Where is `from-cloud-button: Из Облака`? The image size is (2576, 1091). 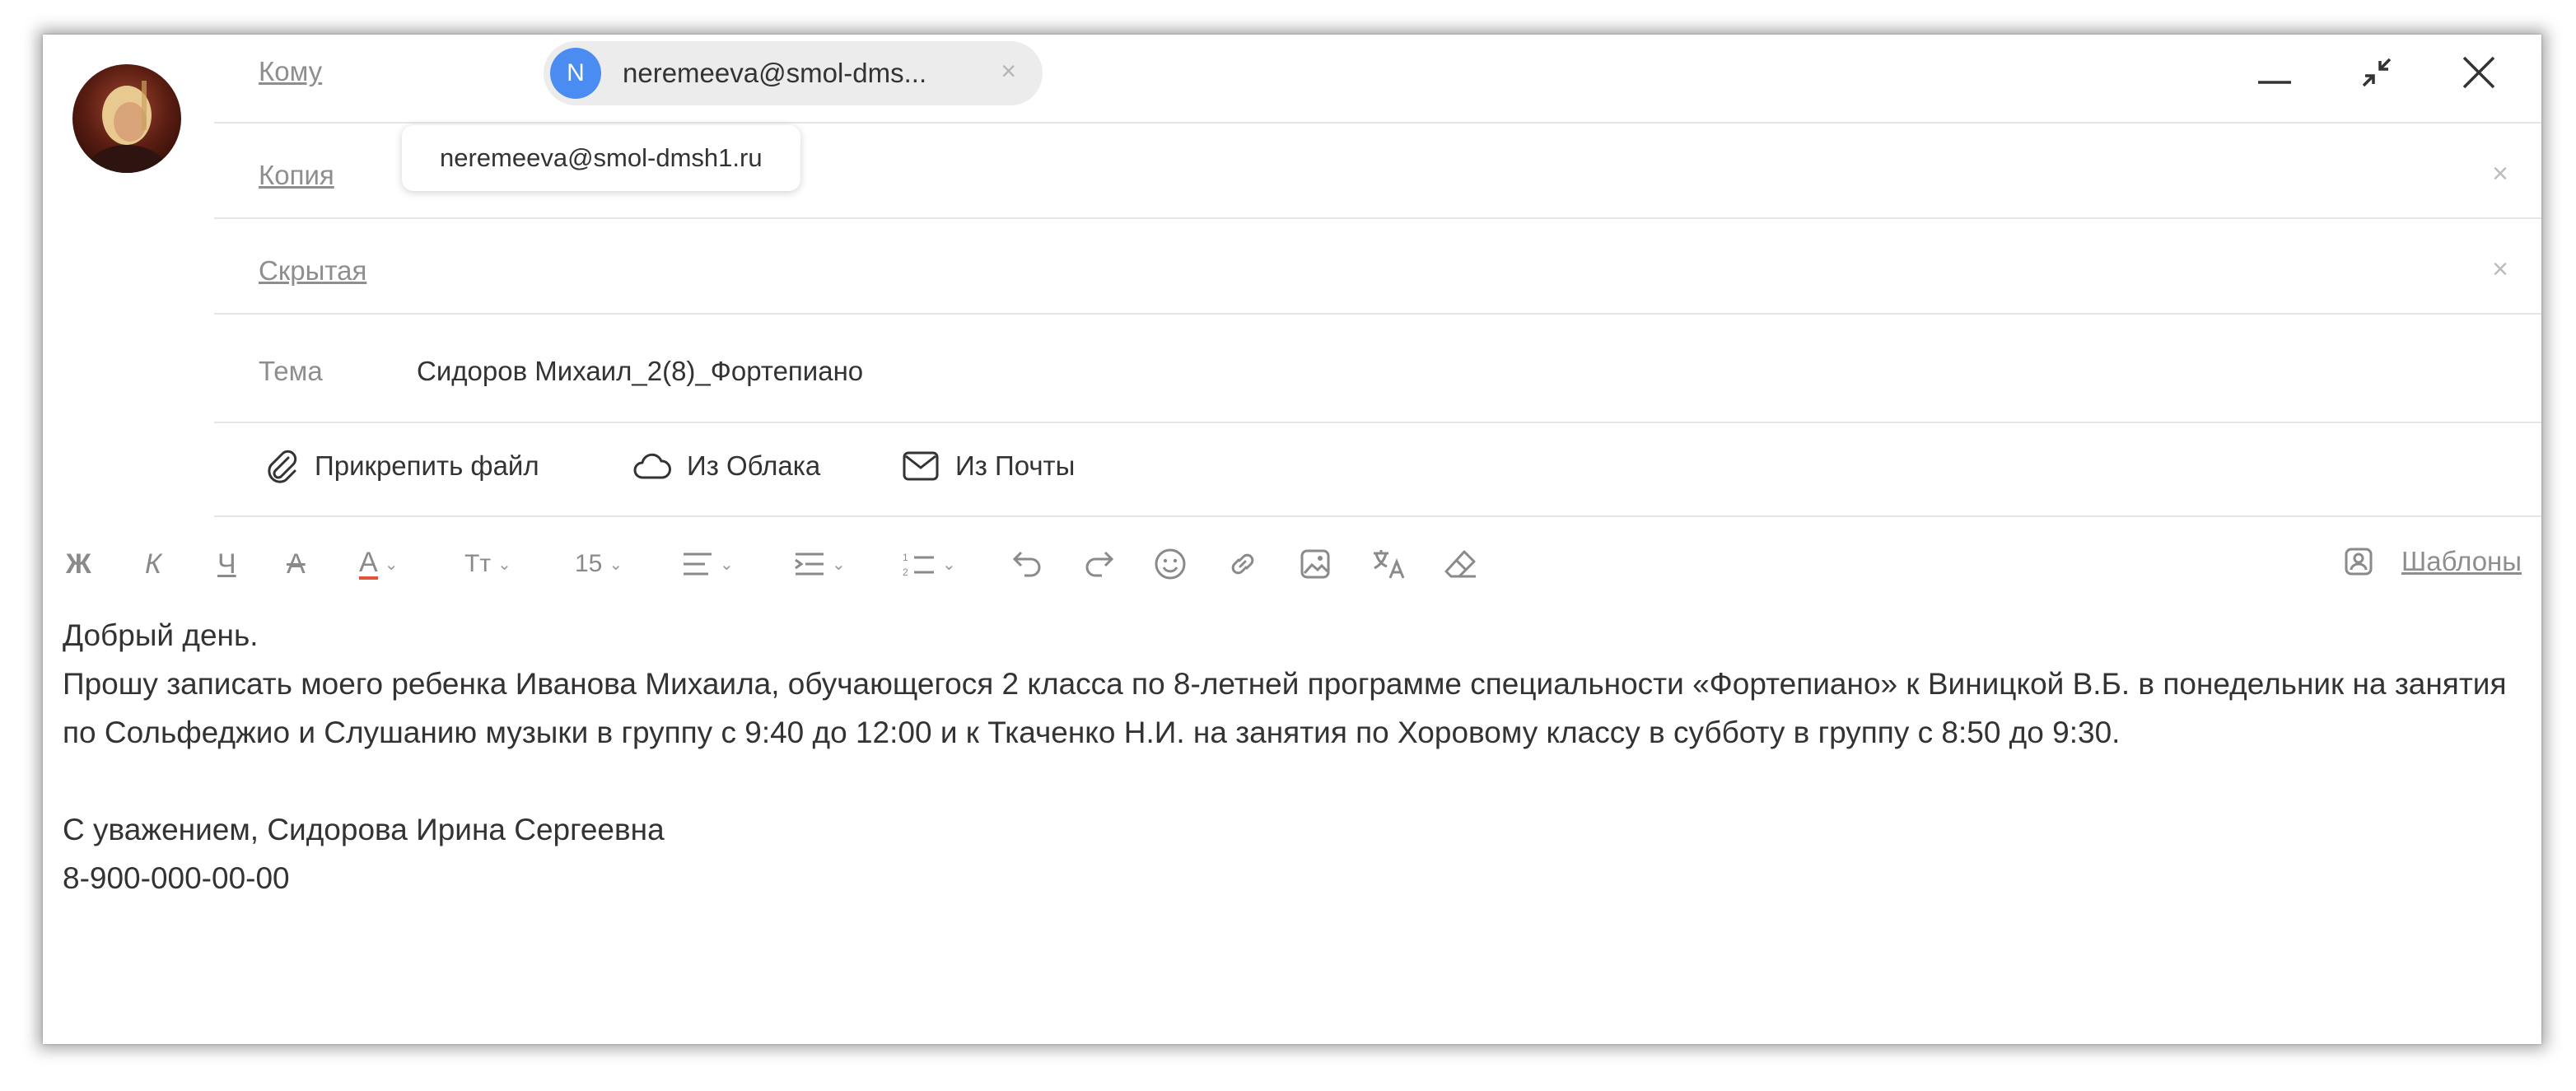 from-cloud-button: Из Облака is located at coordinates (726, 466).